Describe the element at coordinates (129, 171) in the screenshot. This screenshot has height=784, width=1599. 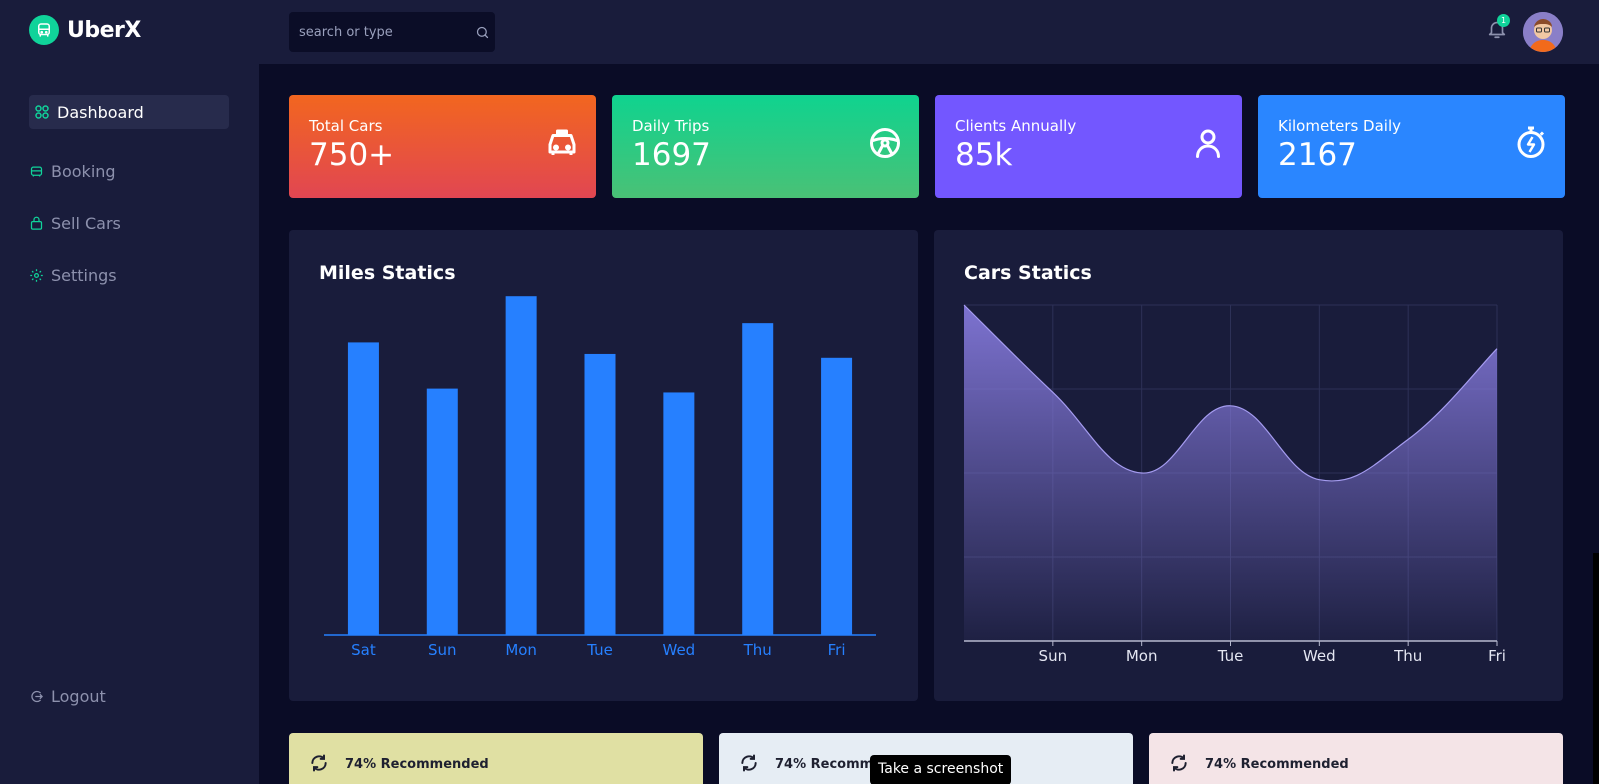
I see `sidebar-item-booking: Booking` at that location.